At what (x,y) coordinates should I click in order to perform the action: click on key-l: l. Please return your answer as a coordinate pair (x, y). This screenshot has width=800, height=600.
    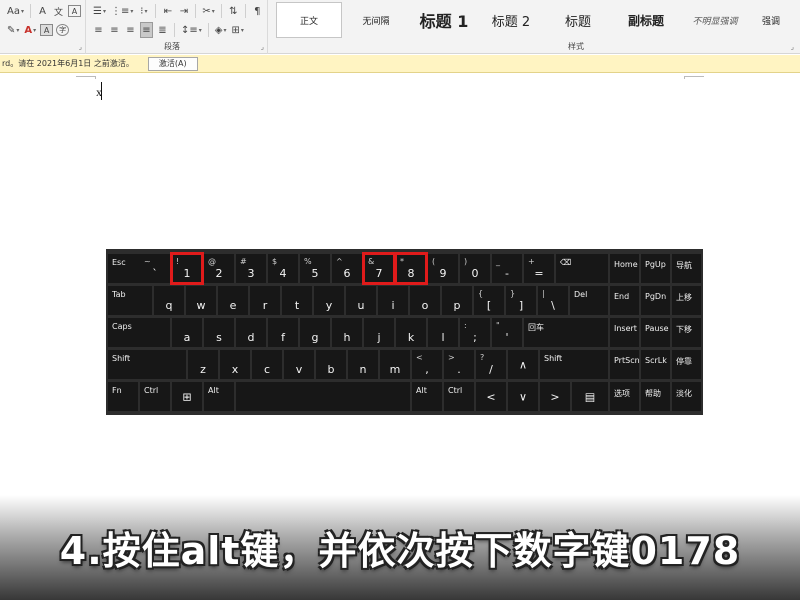
    Looking at the image, I should click on (443, 332).